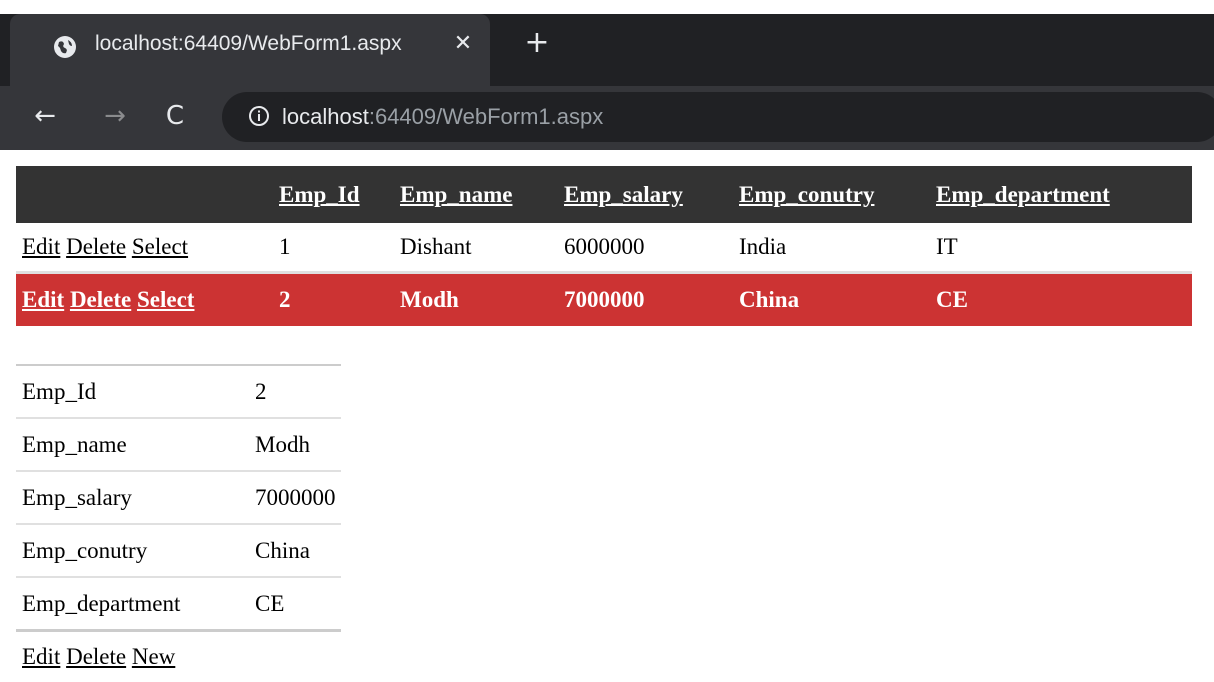 This screenshot has width=1214, height=682. I want to click on new-tab-icon: +, so click(537, 43).